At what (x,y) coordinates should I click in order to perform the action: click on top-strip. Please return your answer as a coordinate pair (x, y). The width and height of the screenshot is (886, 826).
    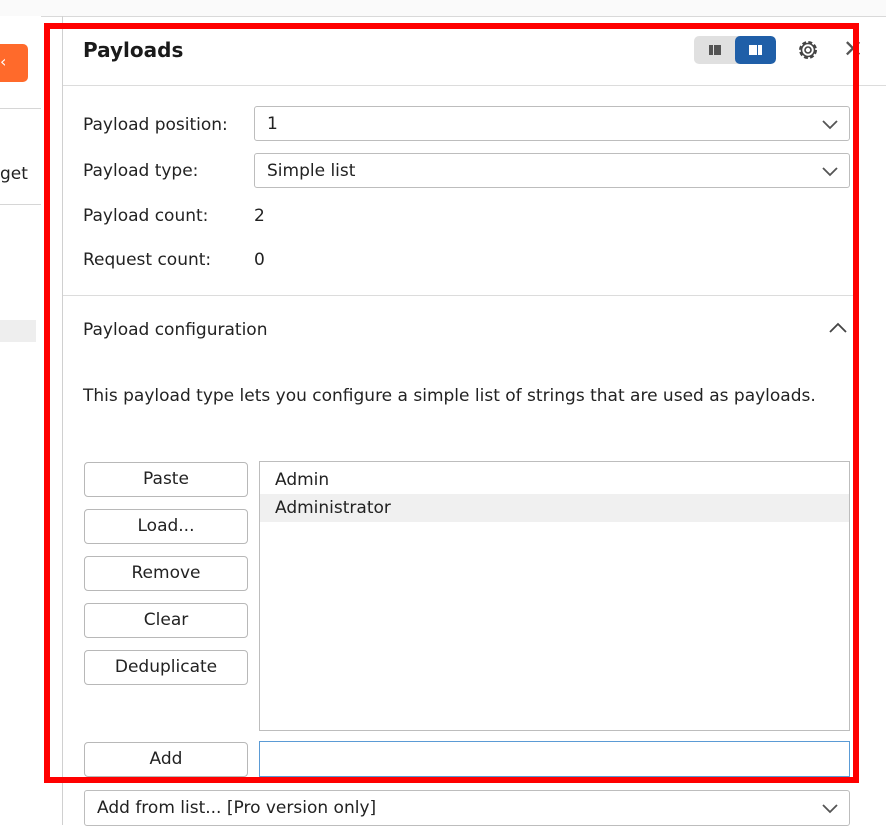
    Looking at the image, I should click on (443, 8).